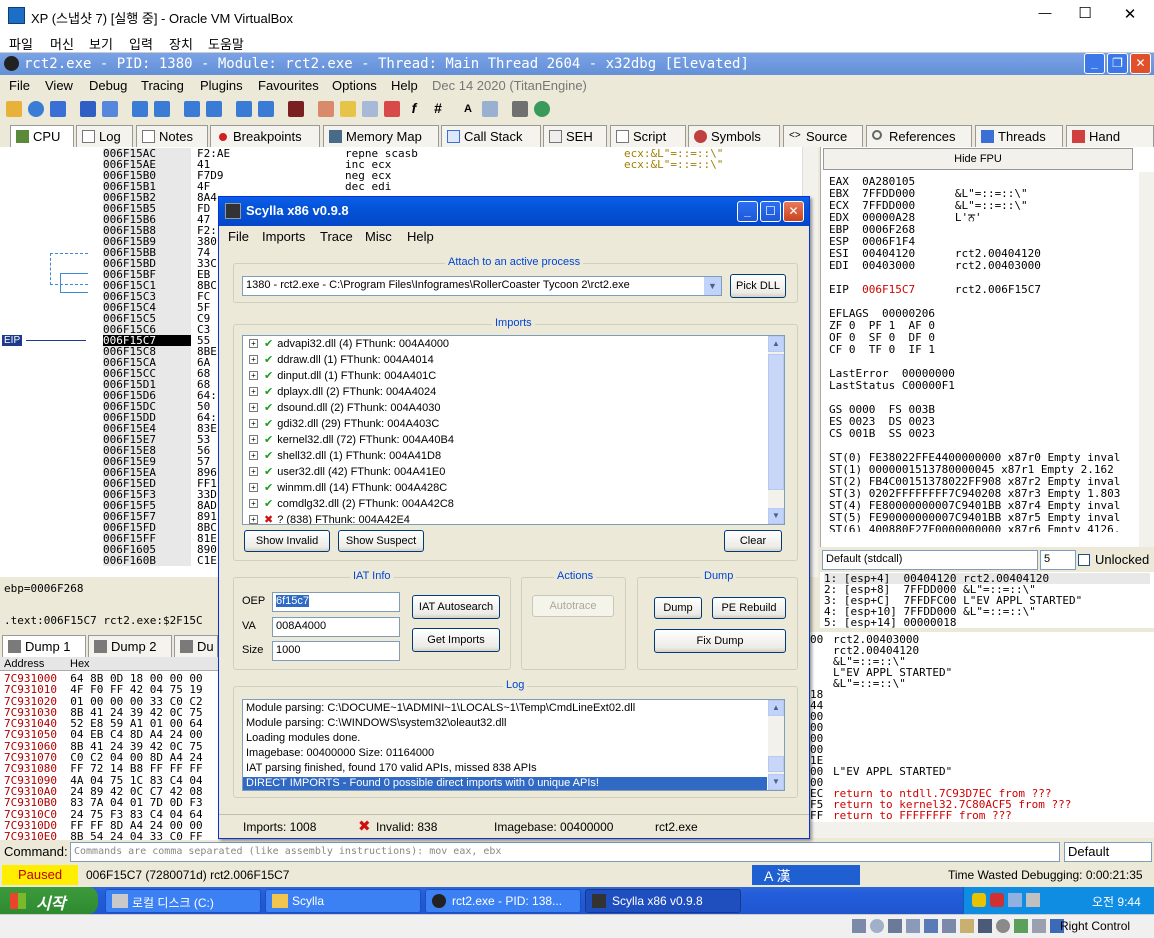 The width and height of the screenshot is (1154, 938). I want to click on scylla-icon, so click(296, 109).